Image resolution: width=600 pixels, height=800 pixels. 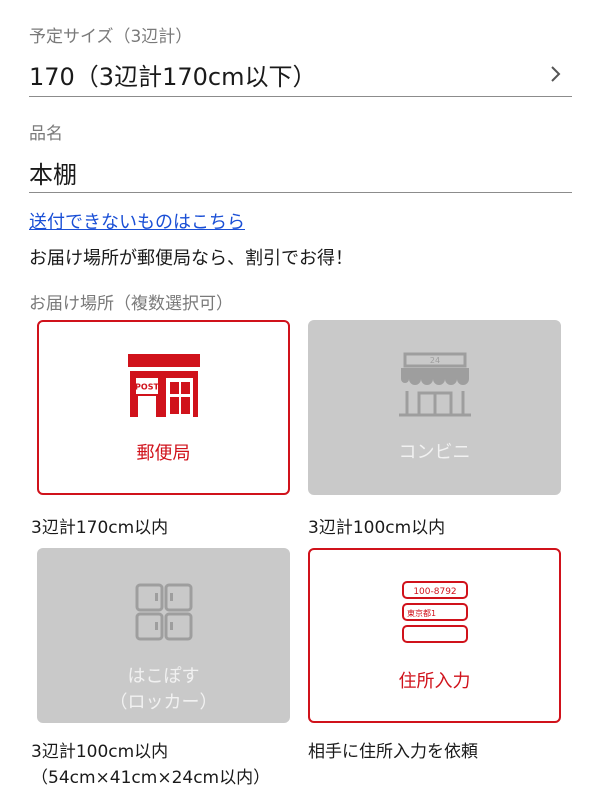 What do you see at coordinates (46, 134) in the screenshot?
I see `item-name-label: 品名` at bounding box center [46, 134].